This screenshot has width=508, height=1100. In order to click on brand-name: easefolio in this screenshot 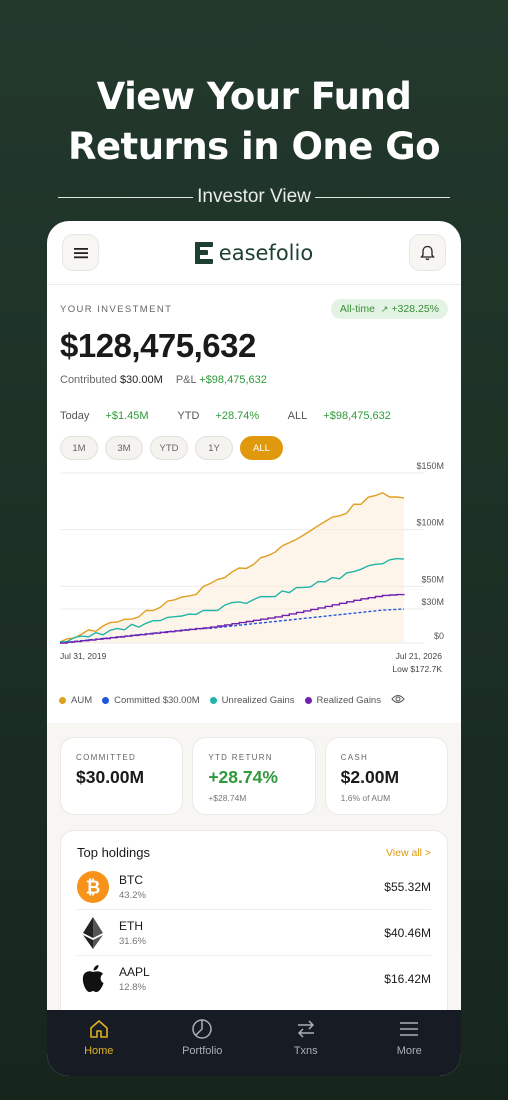, I will do `click(266, 252)`.